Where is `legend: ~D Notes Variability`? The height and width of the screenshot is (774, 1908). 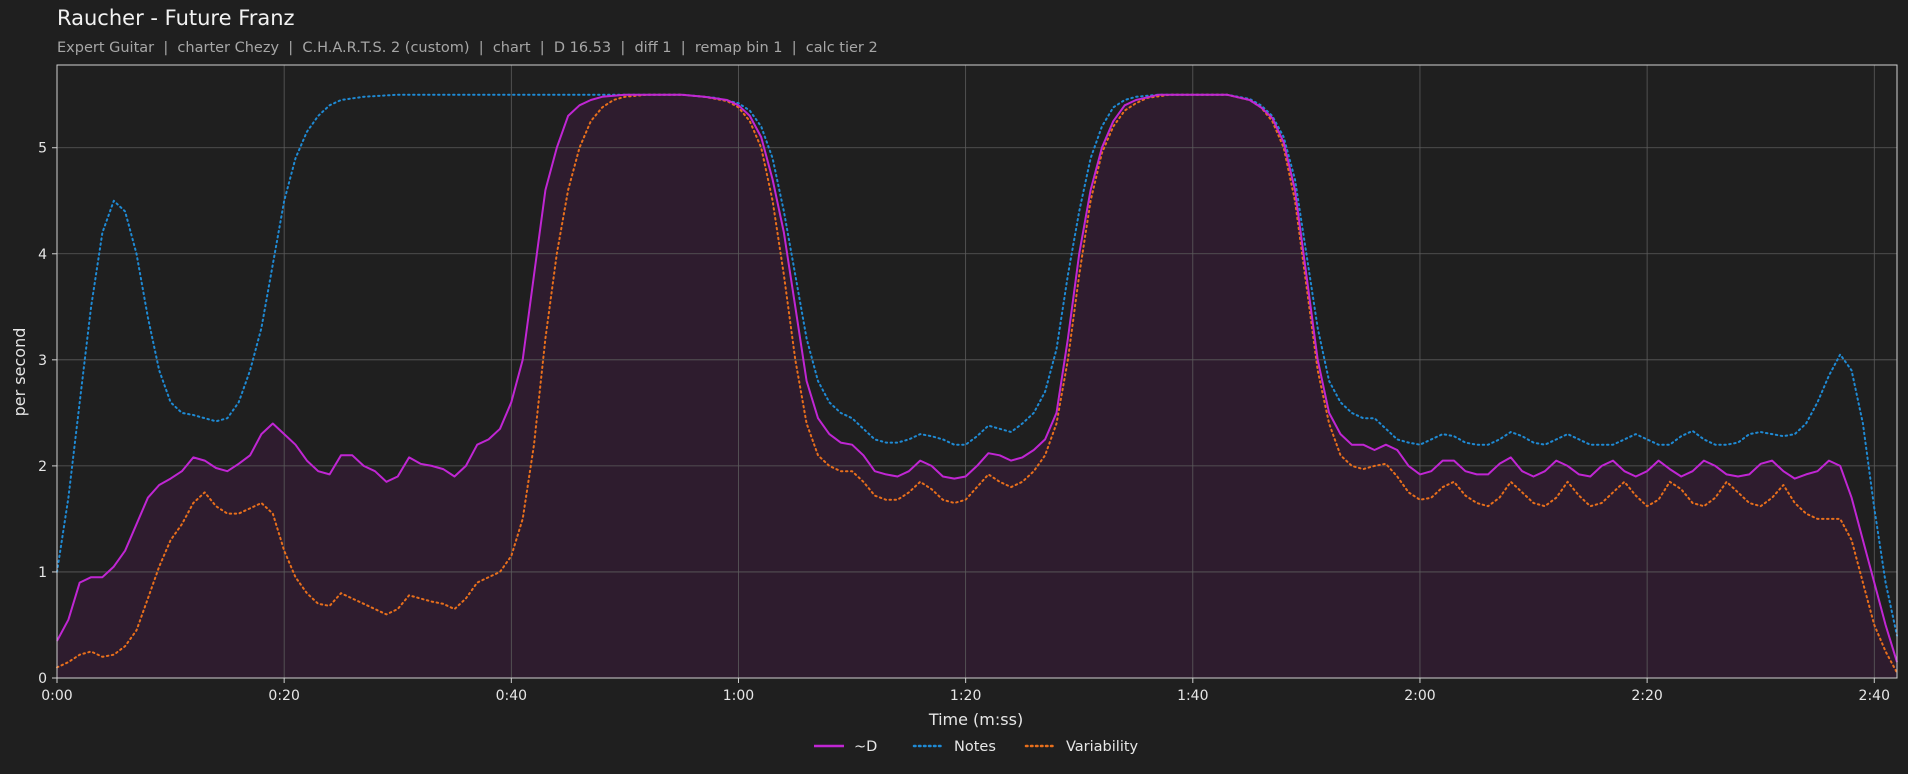 legend: ~D Notes Variability is located at coordinates (976, 747).